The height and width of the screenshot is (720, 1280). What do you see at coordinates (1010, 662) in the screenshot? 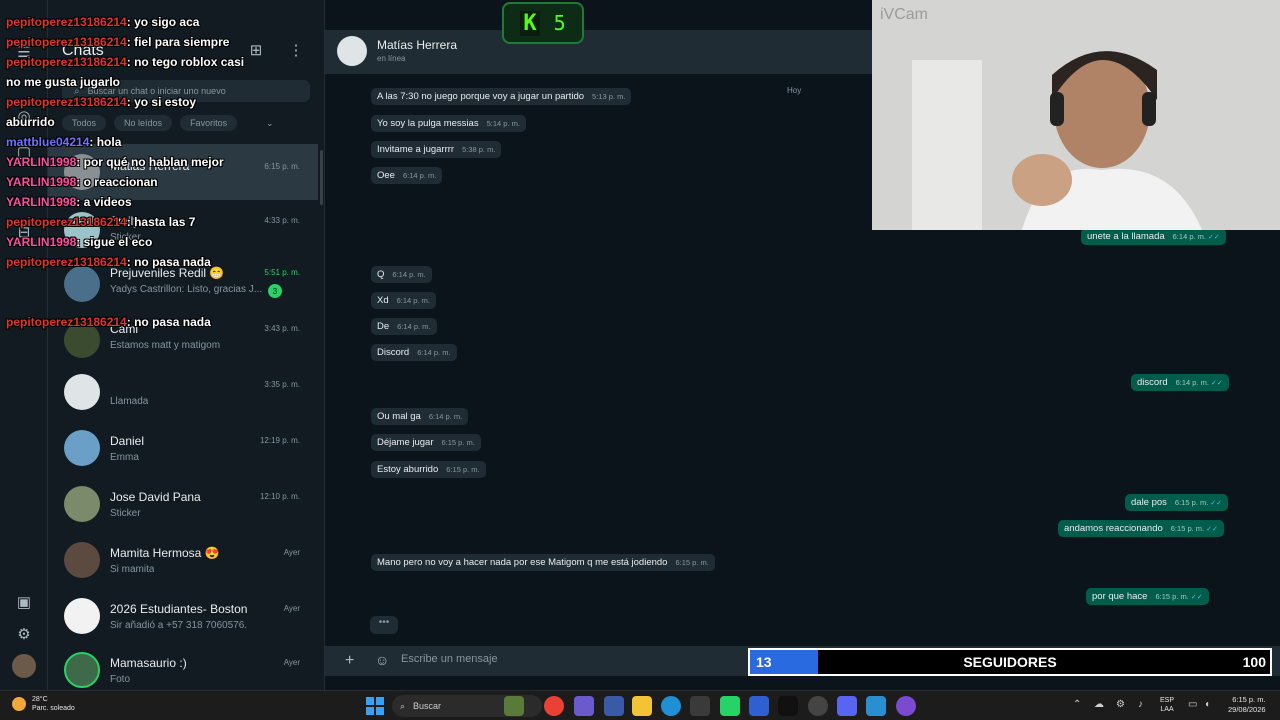
I see `followers-label: SEGUIDORES` at bounding box center [1010, 662].